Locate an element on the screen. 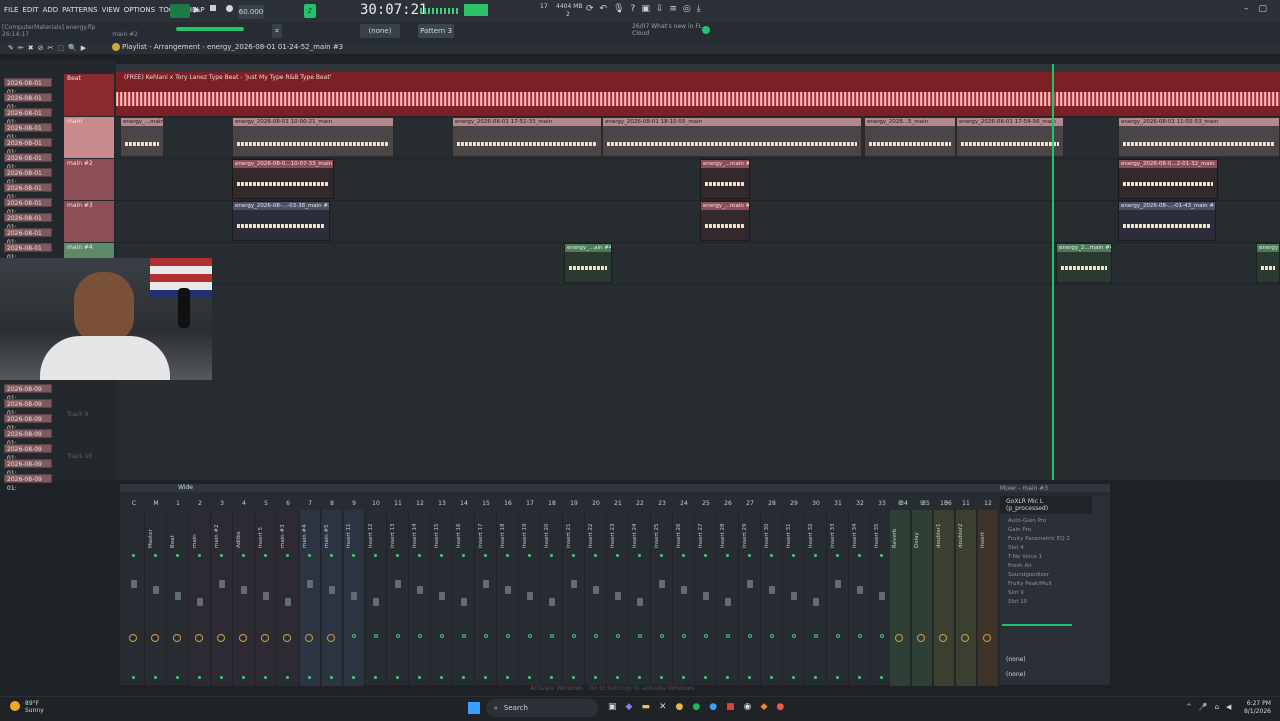  fx-slot: Slot 9 is located at coordinates (1055, 594).